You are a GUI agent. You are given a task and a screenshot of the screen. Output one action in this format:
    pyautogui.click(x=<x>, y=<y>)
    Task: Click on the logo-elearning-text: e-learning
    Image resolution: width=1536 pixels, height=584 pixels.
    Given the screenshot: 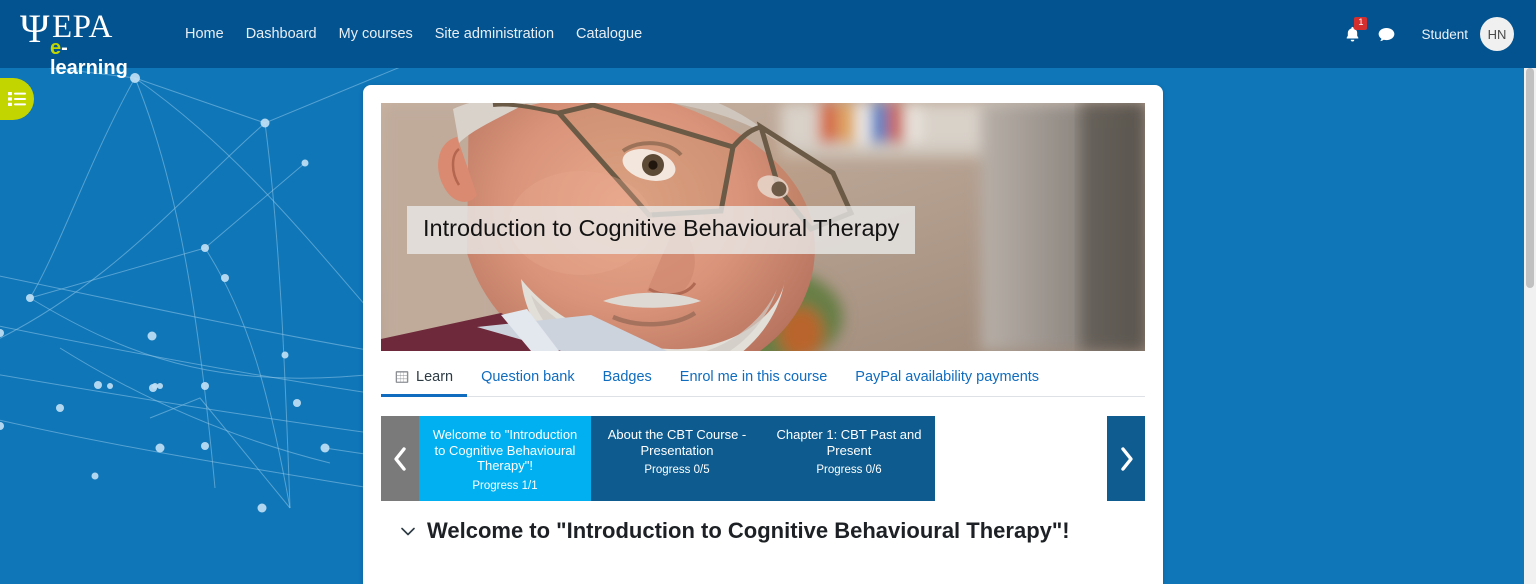 What is the action you would take?
    pyautogui.click(x=94, y=58)
    